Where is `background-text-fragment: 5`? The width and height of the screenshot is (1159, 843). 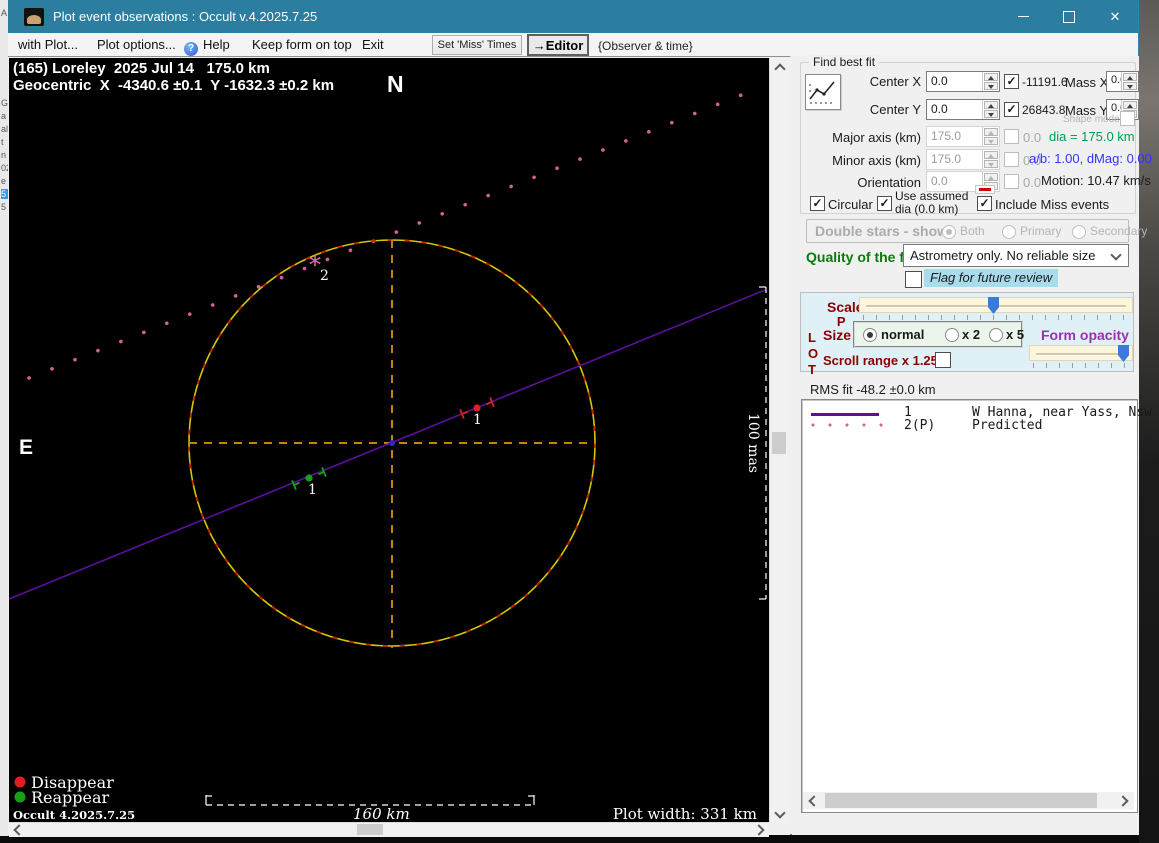 background-text-fragment: 5 is located at coordinates (4, 207).